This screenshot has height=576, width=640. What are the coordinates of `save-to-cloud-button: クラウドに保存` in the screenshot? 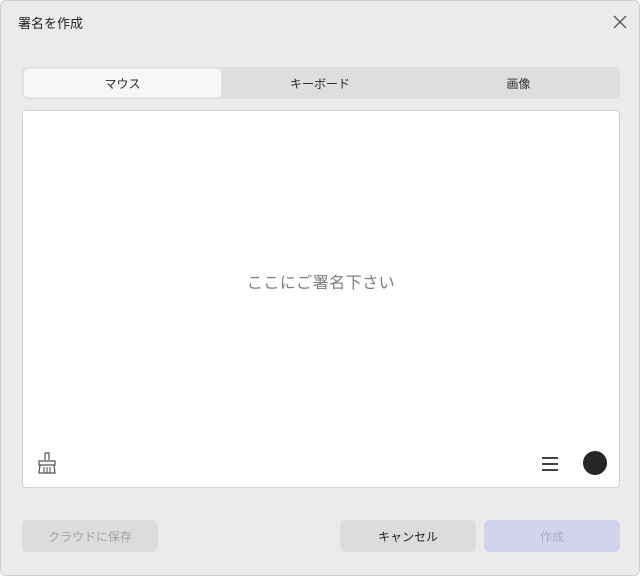 It's located at (90, 536).